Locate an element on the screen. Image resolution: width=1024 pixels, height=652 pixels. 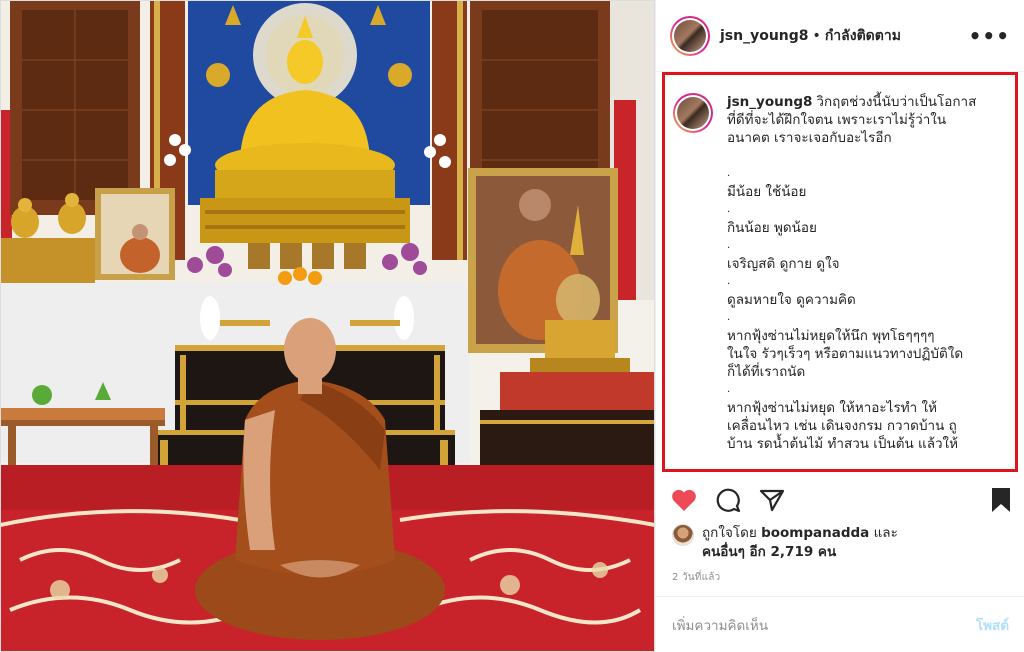
caption-line: เจริญสติ ดูกาย ดูใจ is located at coordinates (783, 264).